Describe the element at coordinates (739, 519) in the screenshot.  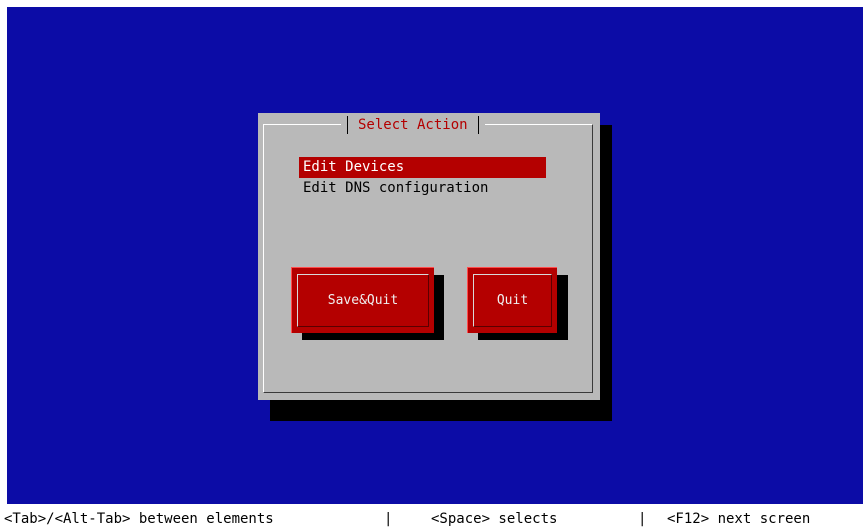
I see `status-f12-hint: <F12> next screen` at that location.